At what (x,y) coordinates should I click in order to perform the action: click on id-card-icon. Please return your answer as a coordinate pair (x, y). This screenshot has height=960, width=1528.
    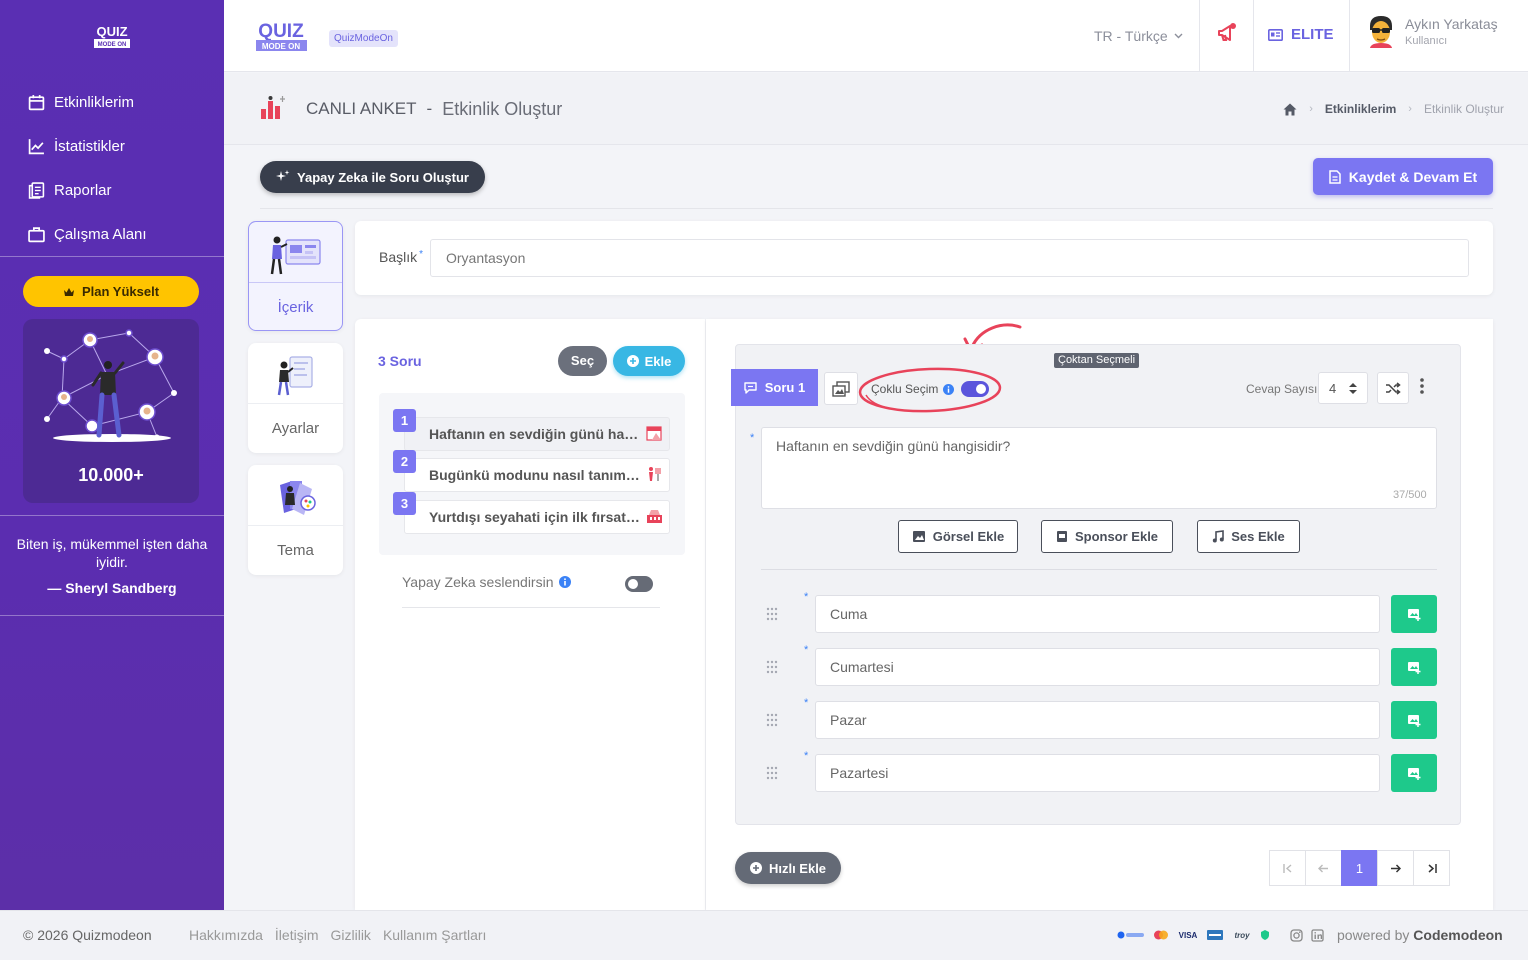
    Looking at the image, I should click on (1275, 34).